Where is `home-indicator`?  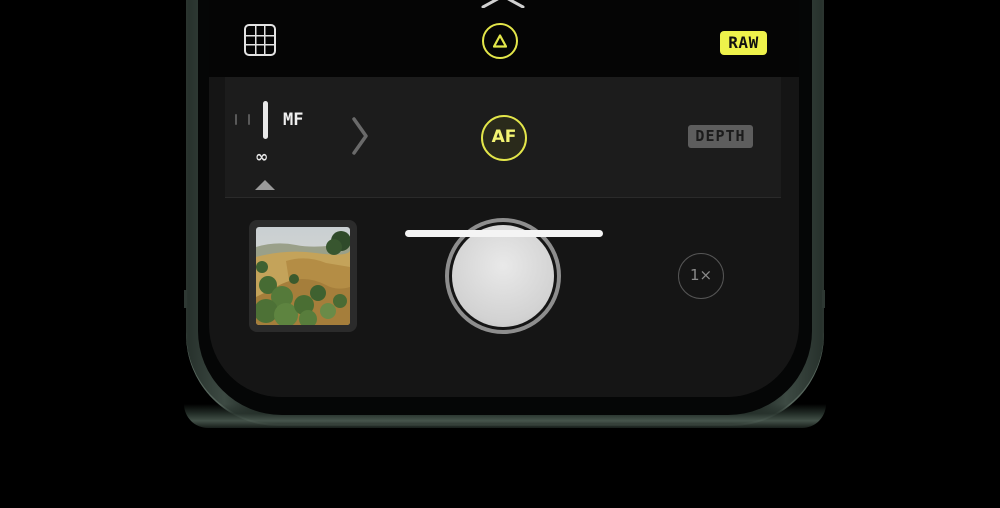 home-indicator is located at coordinates (504, 233).